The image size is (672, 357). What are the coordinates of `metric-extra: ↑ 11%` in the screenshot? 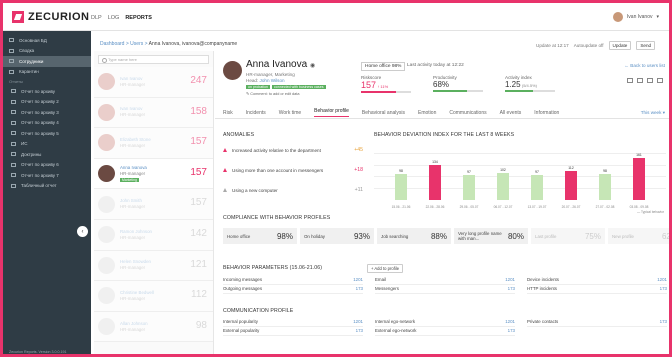 It's located at (383, 86).